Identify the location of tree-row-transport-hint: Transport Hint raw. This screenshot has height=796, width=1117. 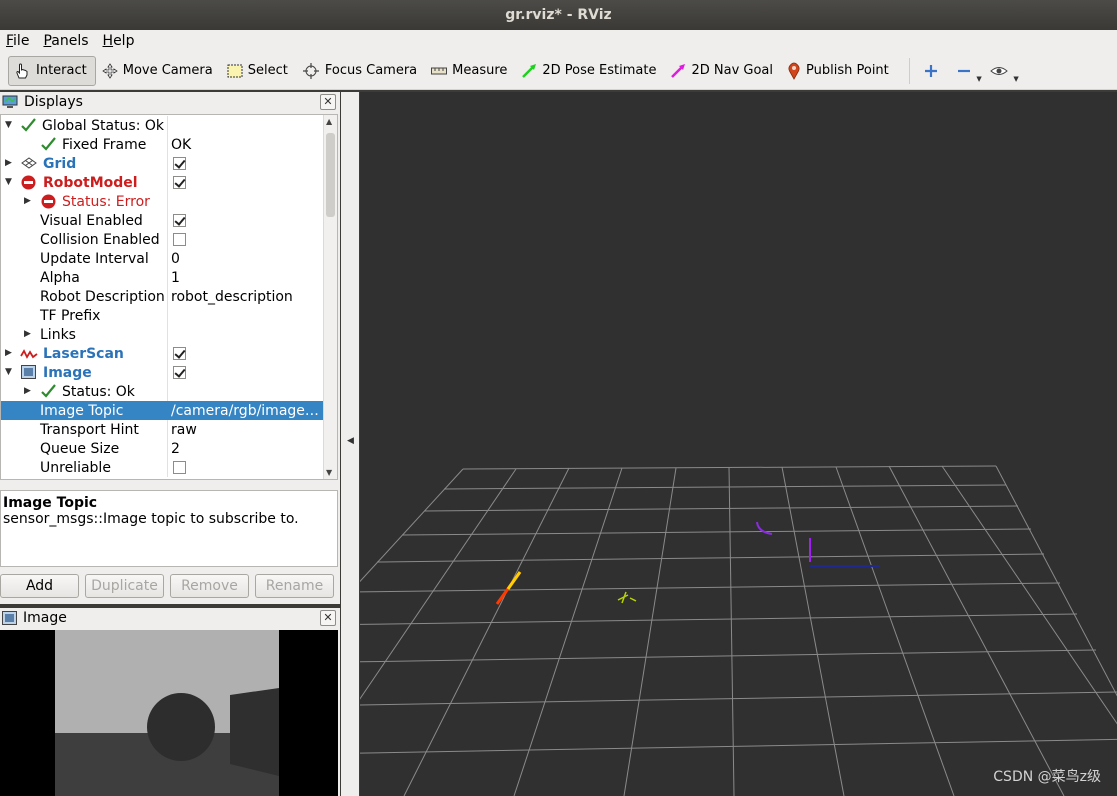
(162, 429).